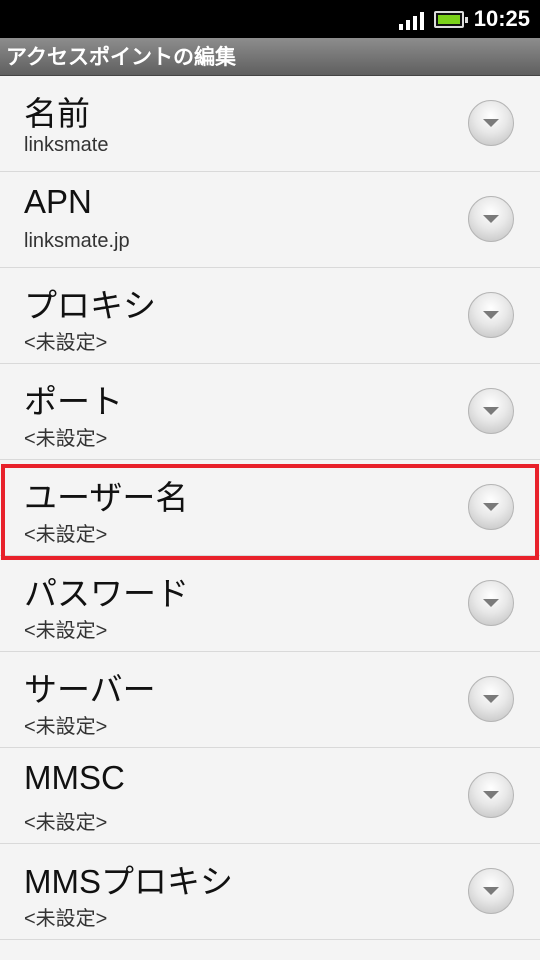 The height and width of the screenshot is (960, 540). I want to click on item-title: MMSC, so click(74, 777).